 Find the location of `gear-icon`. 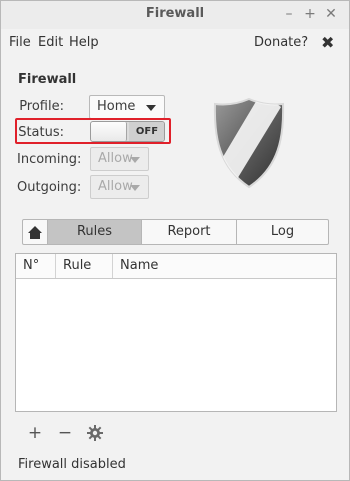

gear-icon is located at coordinates (95, 433).